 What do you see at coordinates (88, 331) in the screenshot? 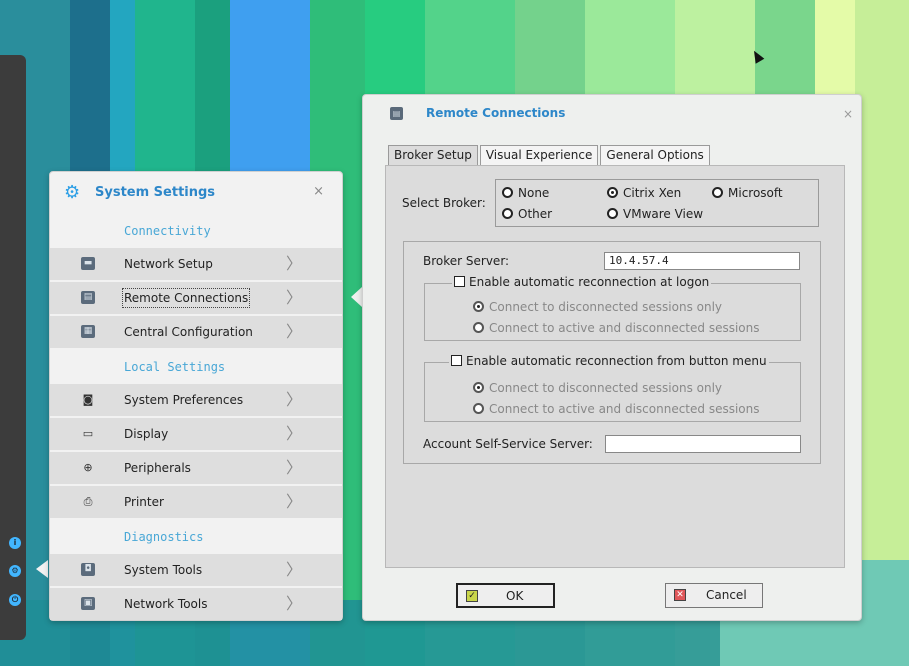
I see `central-configuration-icon: ▦` at bounding box center [88, 331].